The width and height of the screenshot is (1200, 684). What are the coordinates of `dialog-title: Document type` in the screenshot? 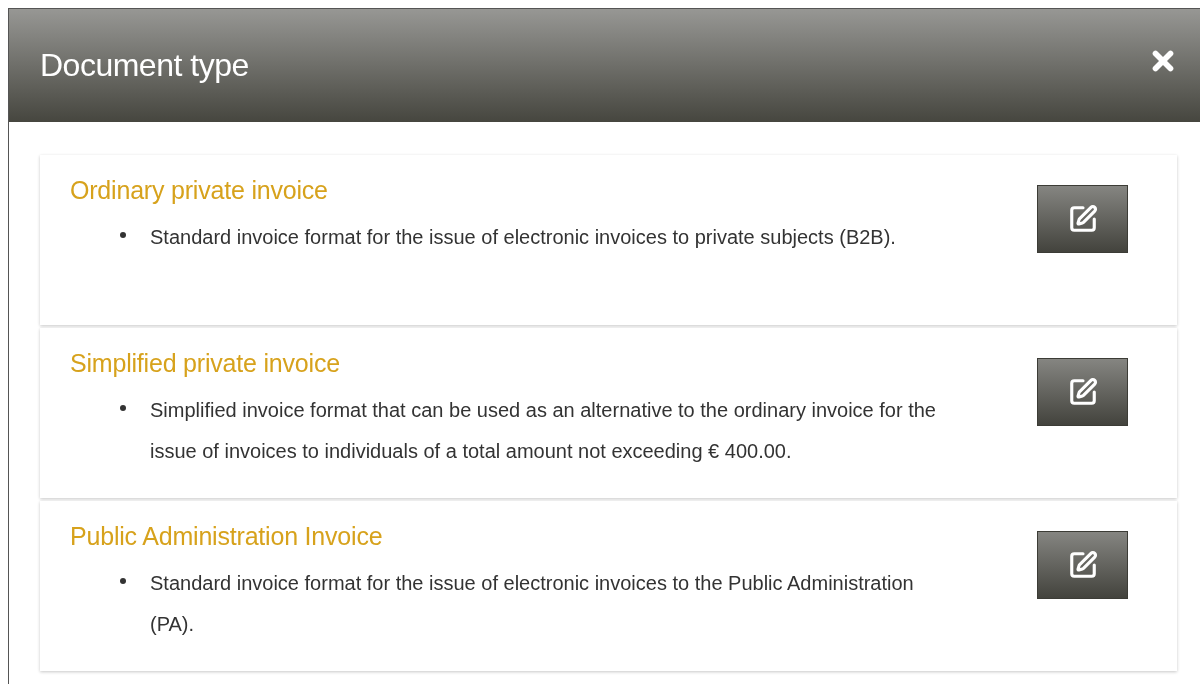 It's located at (144, 65).